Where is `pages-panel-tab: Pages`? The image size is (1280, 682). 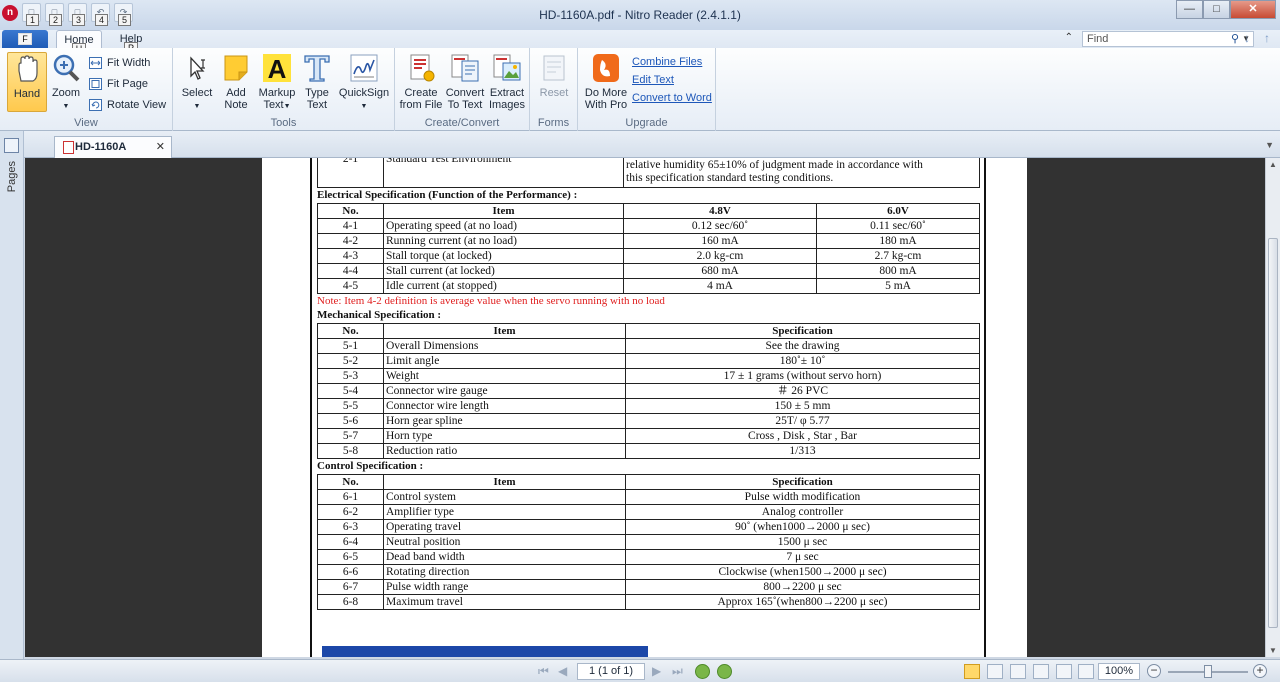
pages-panel-tab: Pages is located at coordinates (12, 176).